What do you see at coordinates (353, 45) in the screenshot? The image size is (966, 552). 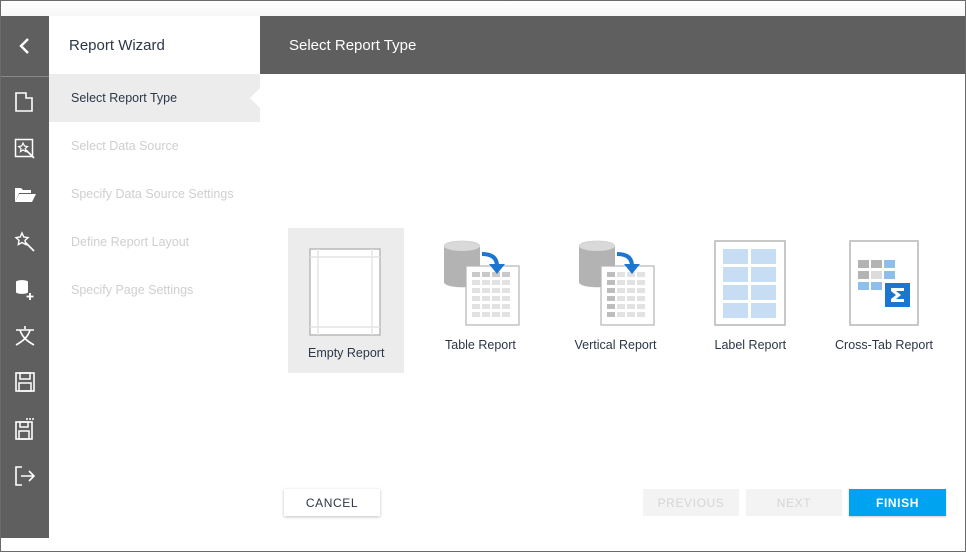 I see `page-title: Select Report Type` at bounding box center [353, 45].